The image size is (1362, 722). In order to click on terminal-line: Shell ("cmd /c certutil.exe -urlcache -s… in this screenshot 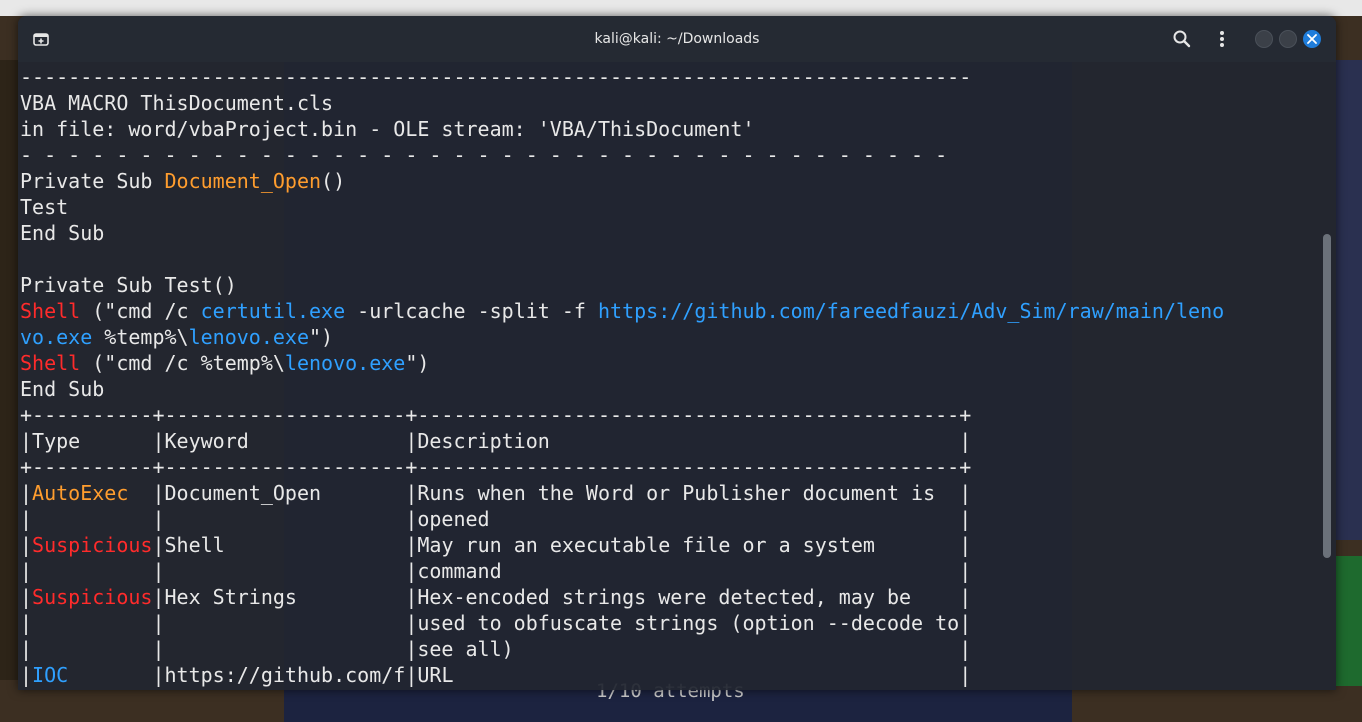, I will do `click(670, 311)`.